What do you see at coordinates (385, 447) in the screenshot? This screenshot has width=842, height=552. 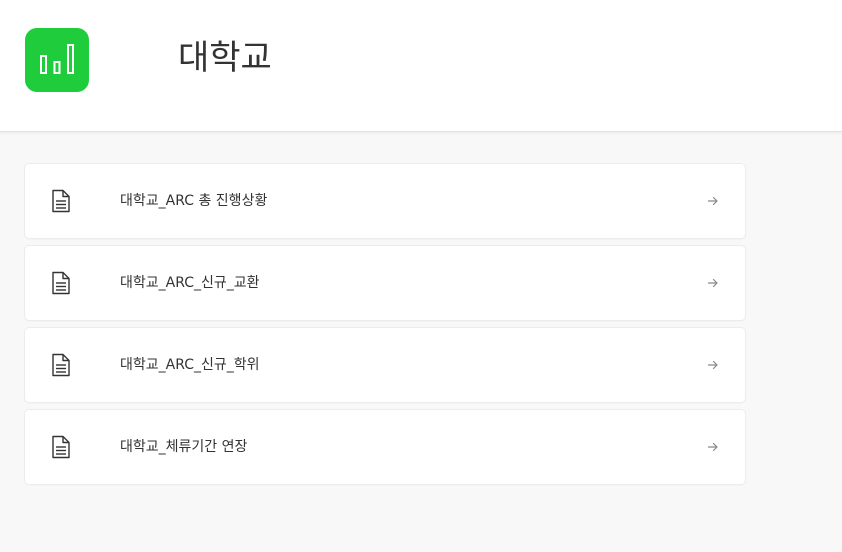 I see `list-item: 대학교_체류기간 연장` at bounding box center [385, 447].